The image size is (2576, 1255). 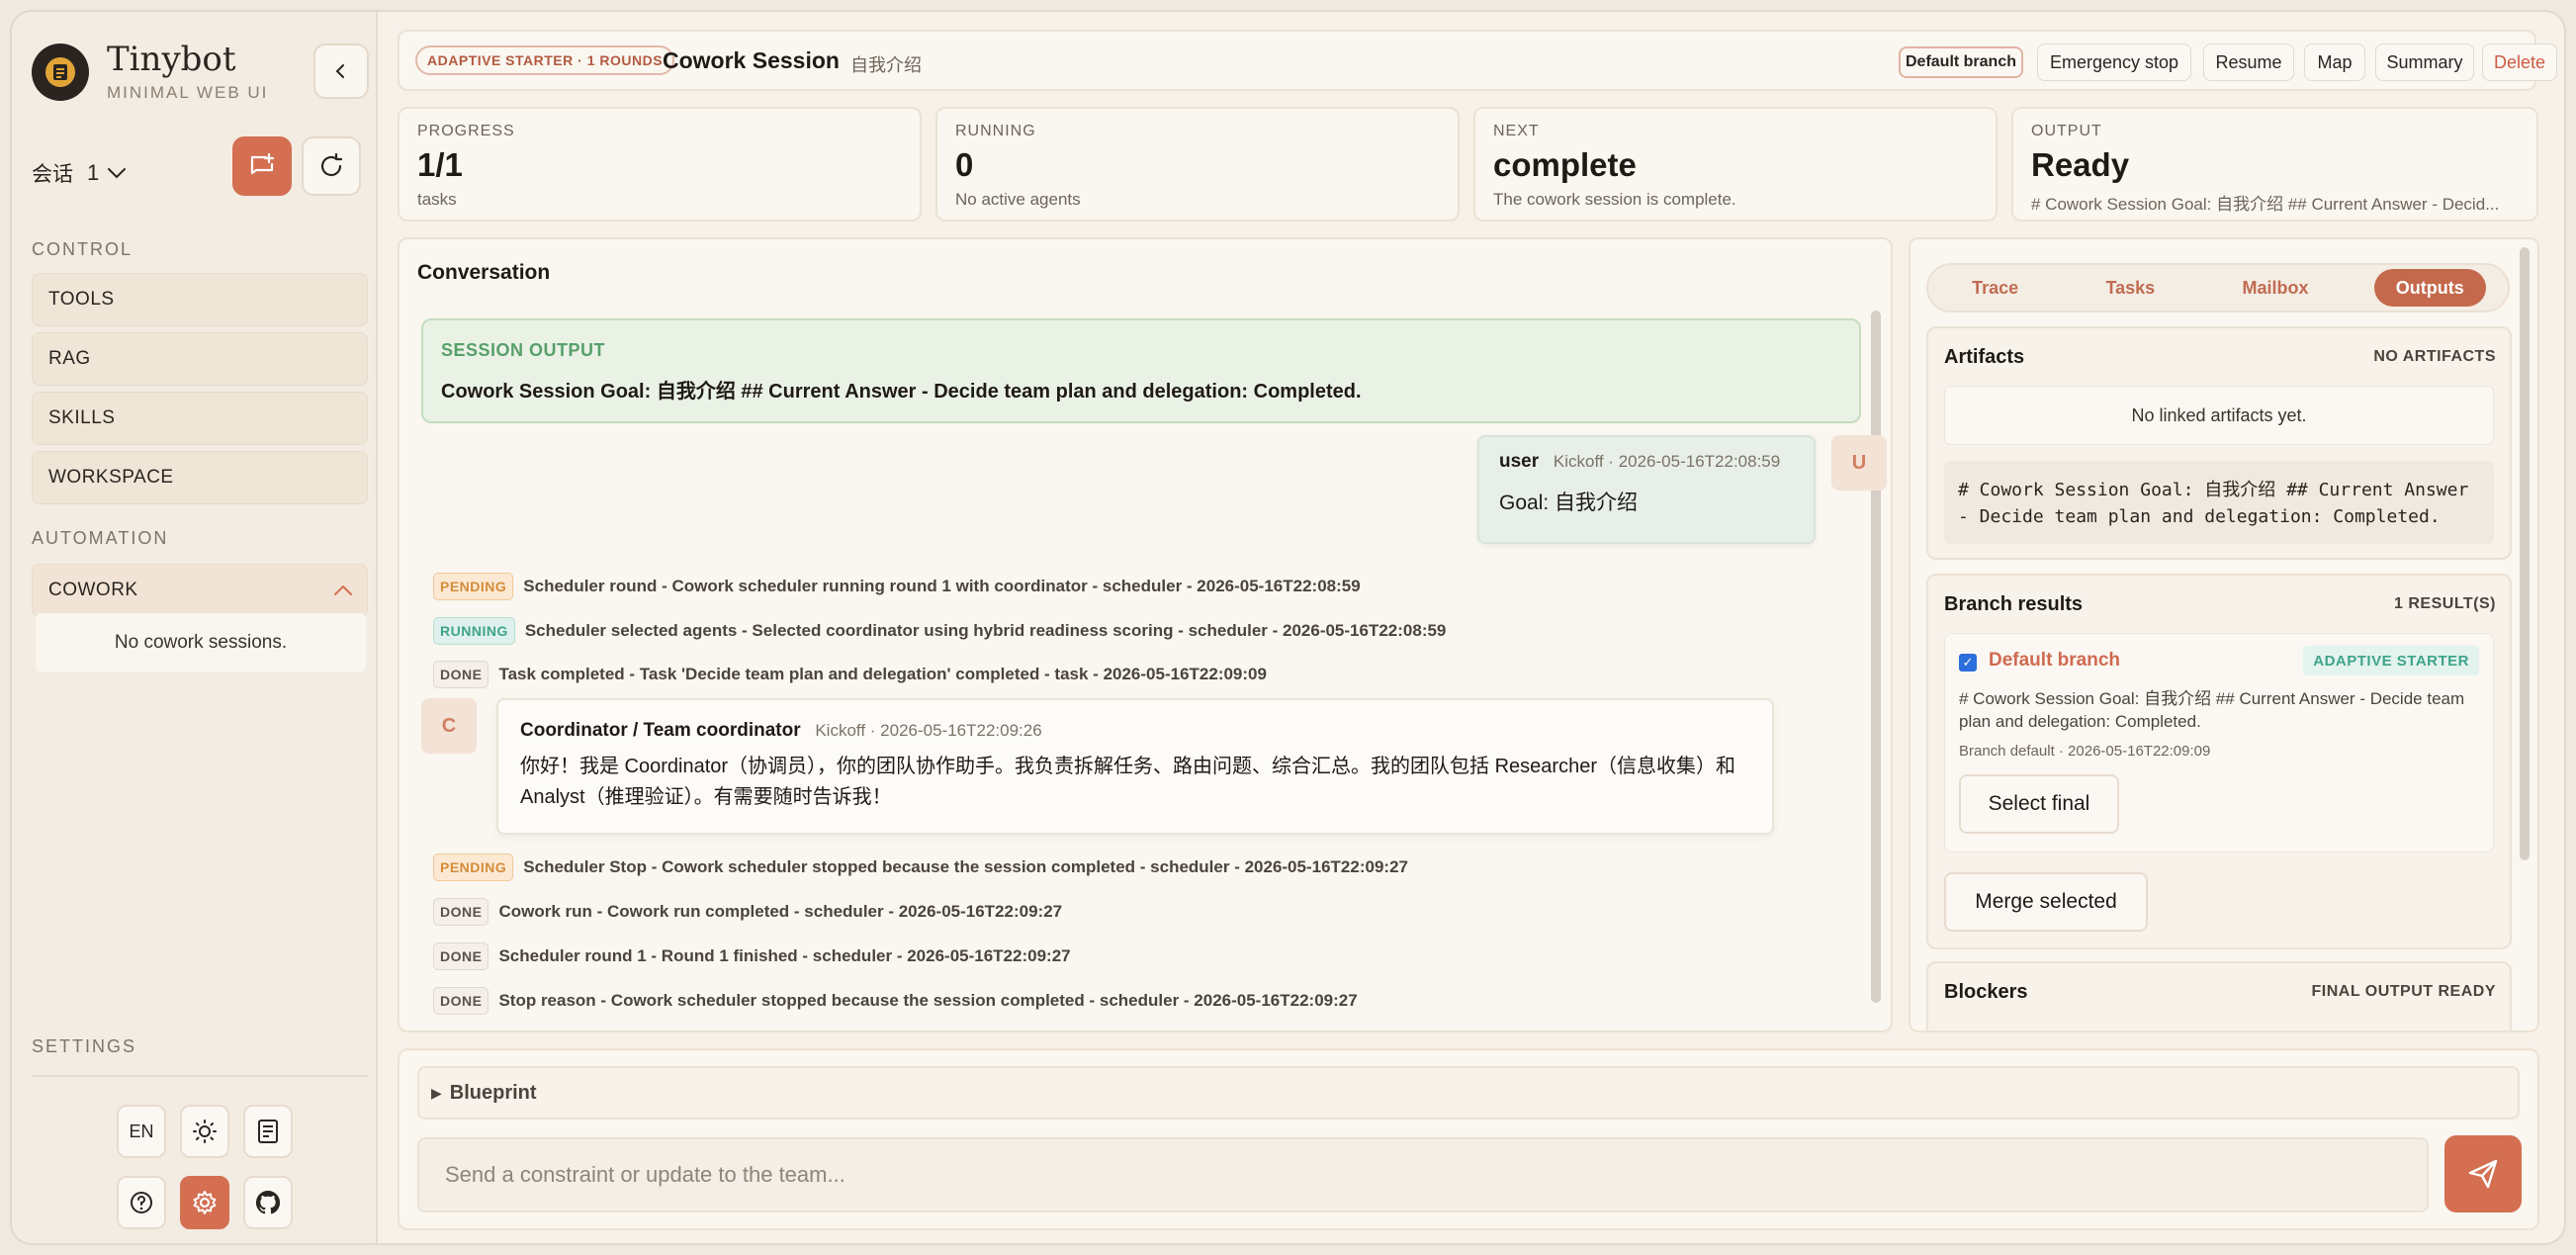 What do you see at coordinates (928, 731) in the screenshot?
I see `coordinator-message-meta: Kickoff · 2026-05-16T22:09:26` at bounding box center [928, 731].